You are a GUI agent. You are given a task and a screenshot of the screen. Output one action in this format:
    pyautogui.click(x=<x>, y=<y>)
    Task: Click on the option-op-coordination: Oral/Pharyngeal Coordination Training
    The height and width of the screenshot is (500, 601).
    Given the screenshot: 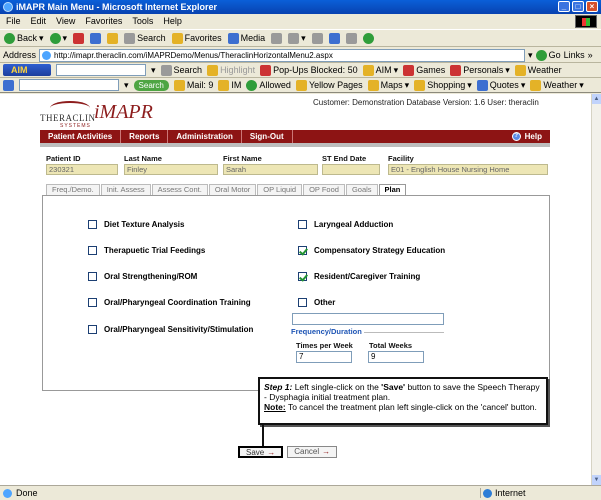 What is the action you would take?
    pyautogui.click(x=169, y=302)
    